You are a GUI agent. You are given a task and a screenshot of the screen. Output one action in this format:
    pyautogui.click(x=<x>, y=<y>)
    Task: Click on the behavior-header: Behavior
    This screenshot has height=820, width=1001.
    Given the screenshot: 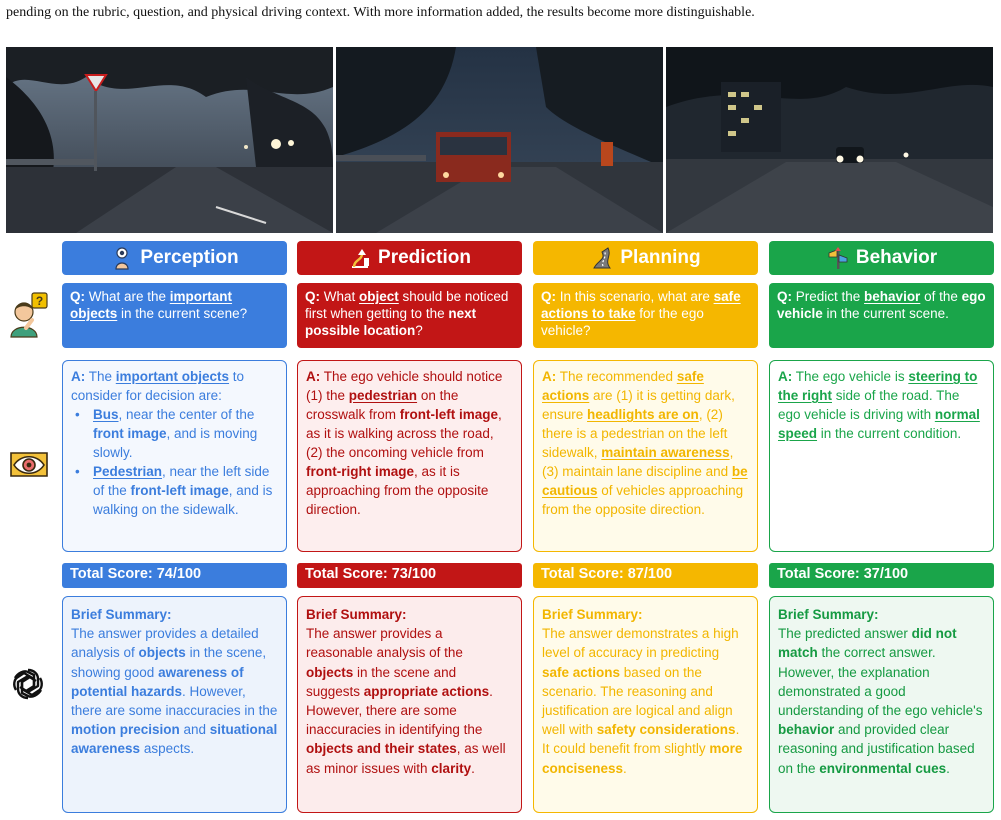 What is the action you would take?
    pyautogui.click(x=881, y=258)
    